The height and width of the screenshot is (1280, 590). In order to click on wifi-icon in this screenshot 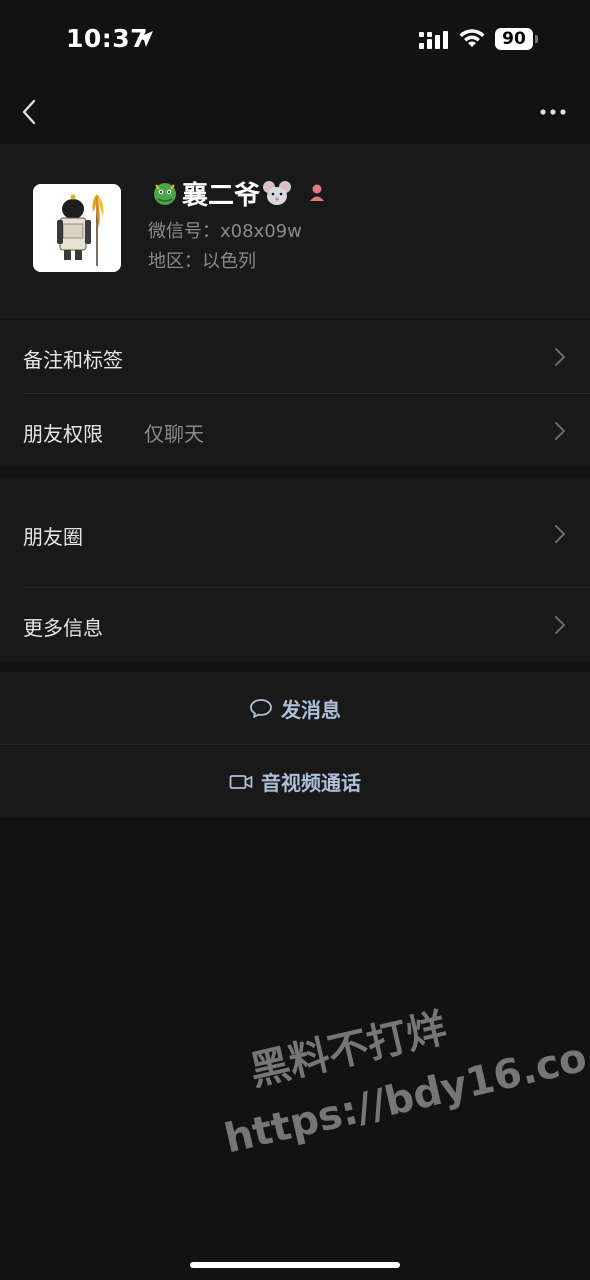, I will do `click(472, 38)`.